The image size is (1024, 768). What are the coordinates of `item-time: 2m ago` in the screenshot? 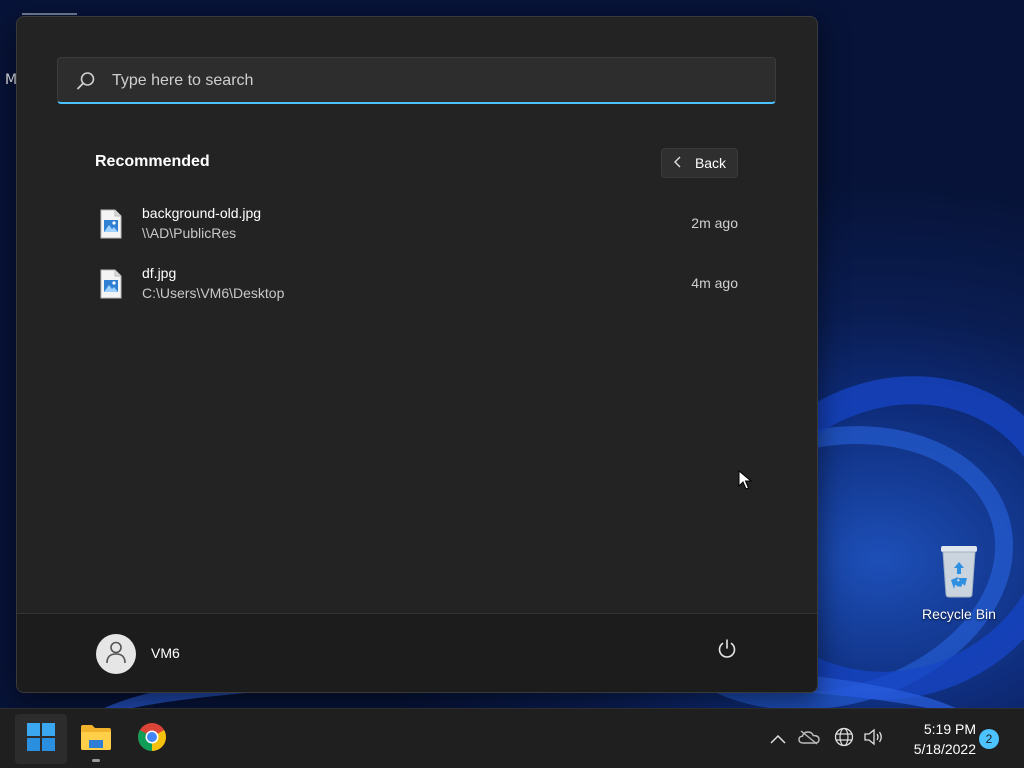 It's located at (714, 223).